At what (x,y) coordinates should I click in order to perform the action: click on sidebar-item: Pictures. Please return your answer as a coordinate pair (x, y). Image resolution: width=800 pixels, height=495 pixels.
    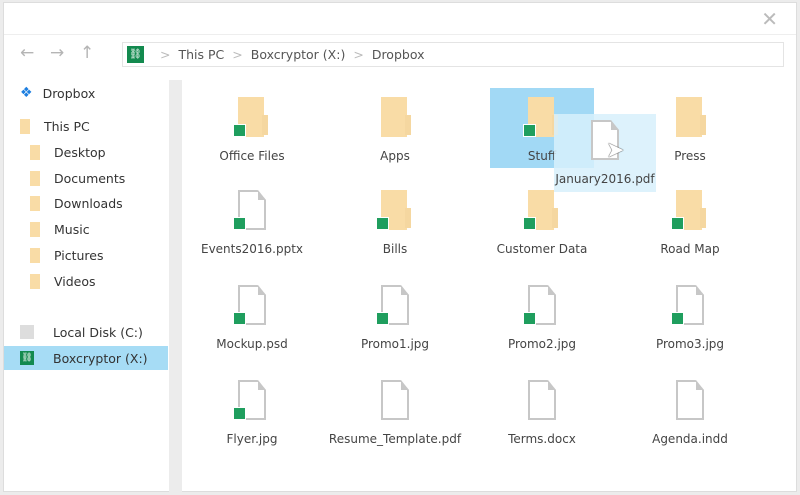
    Looking at the image, I should click on (86, 255).